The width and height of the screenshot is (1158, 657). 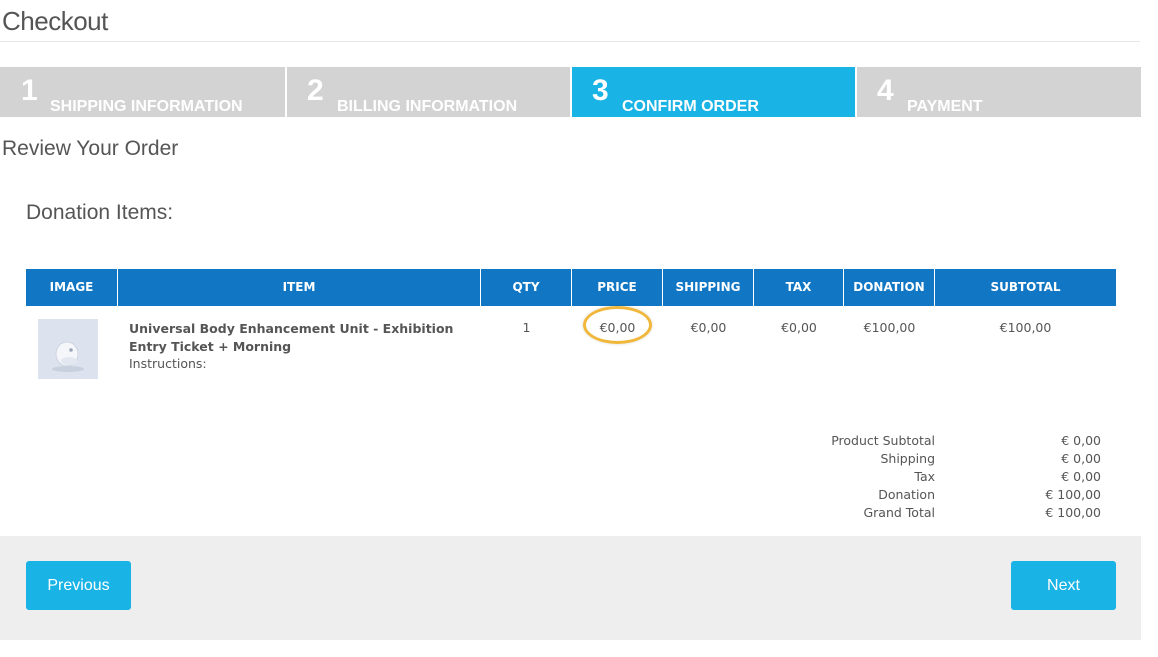 I want to click on step-label: BILLING INFORMATION, so click(x=427, y=106).